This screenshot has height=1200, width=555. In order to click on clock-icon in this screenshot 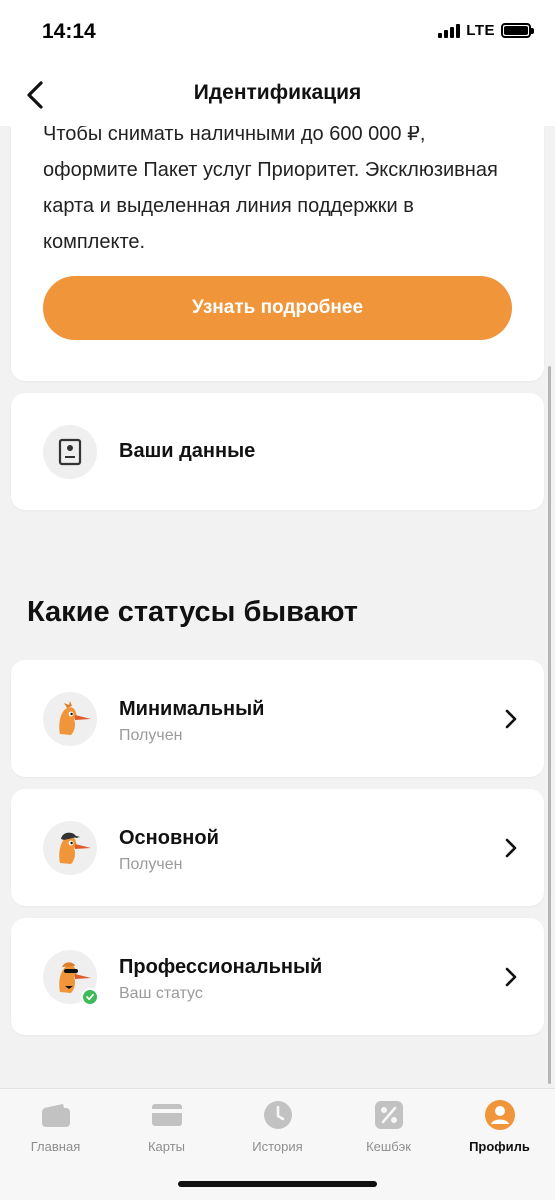, I will do `click(278, 1115)`.